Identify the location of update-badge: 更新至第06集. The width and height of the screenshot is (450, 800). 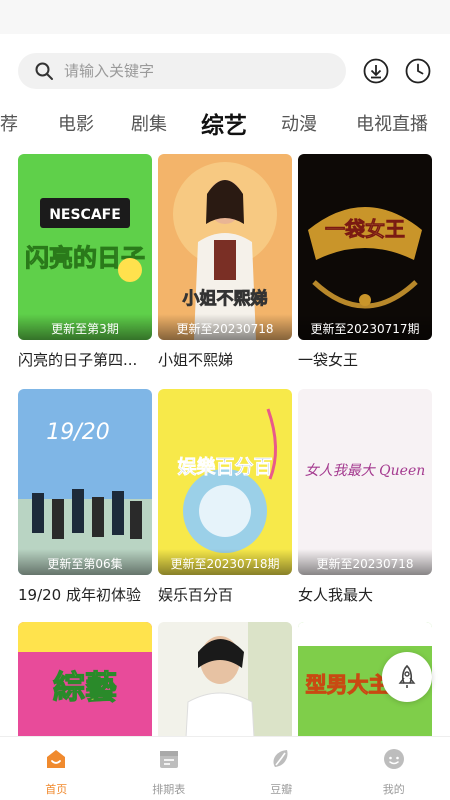
(85, 562).